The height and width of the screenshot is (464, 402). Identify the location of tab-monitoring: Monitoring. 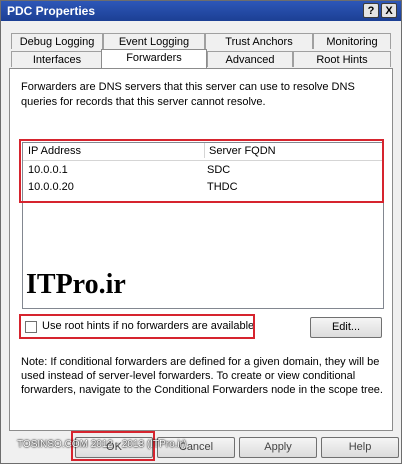
(352, 41).